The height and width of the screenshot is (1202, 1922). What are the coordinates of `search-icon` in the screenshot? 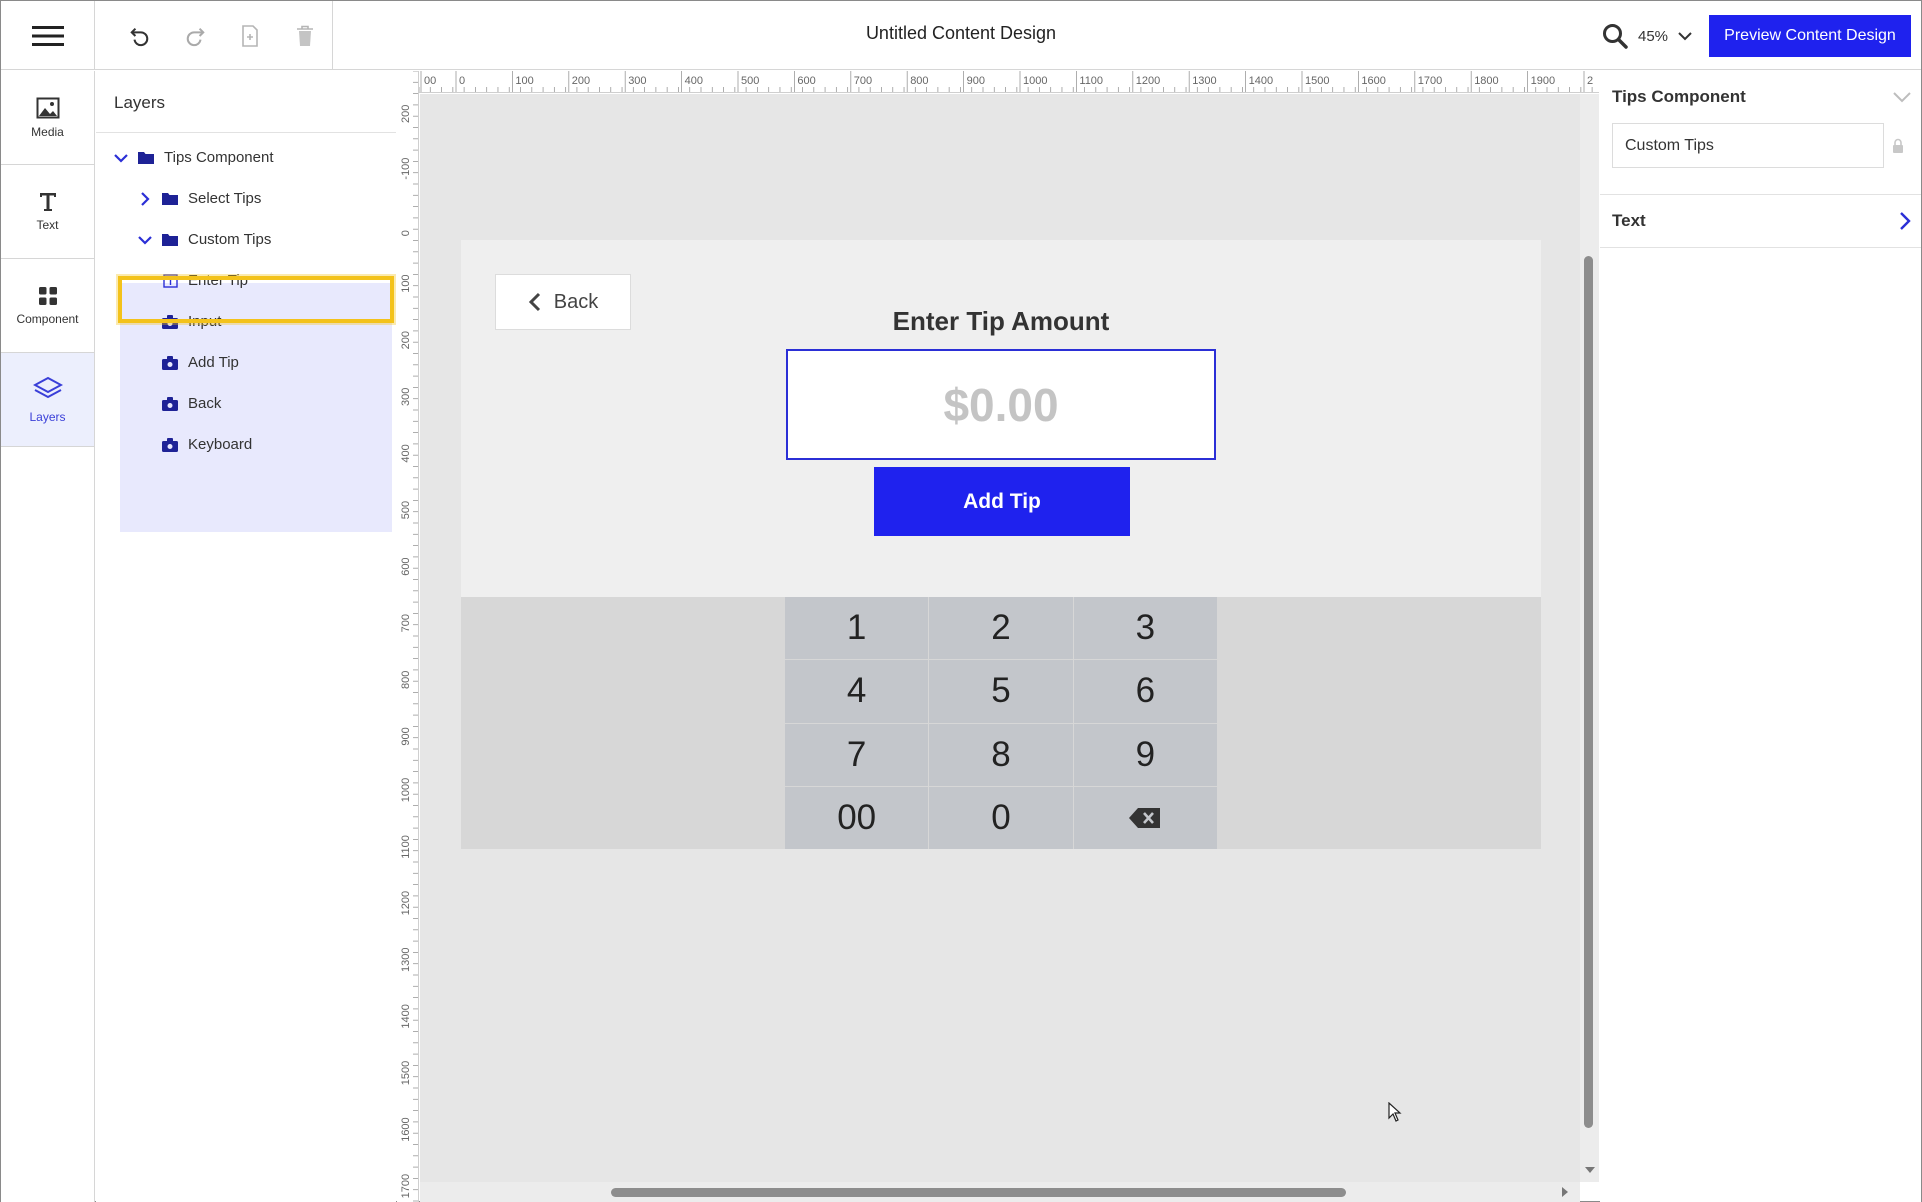 It's located at (1615, 36).